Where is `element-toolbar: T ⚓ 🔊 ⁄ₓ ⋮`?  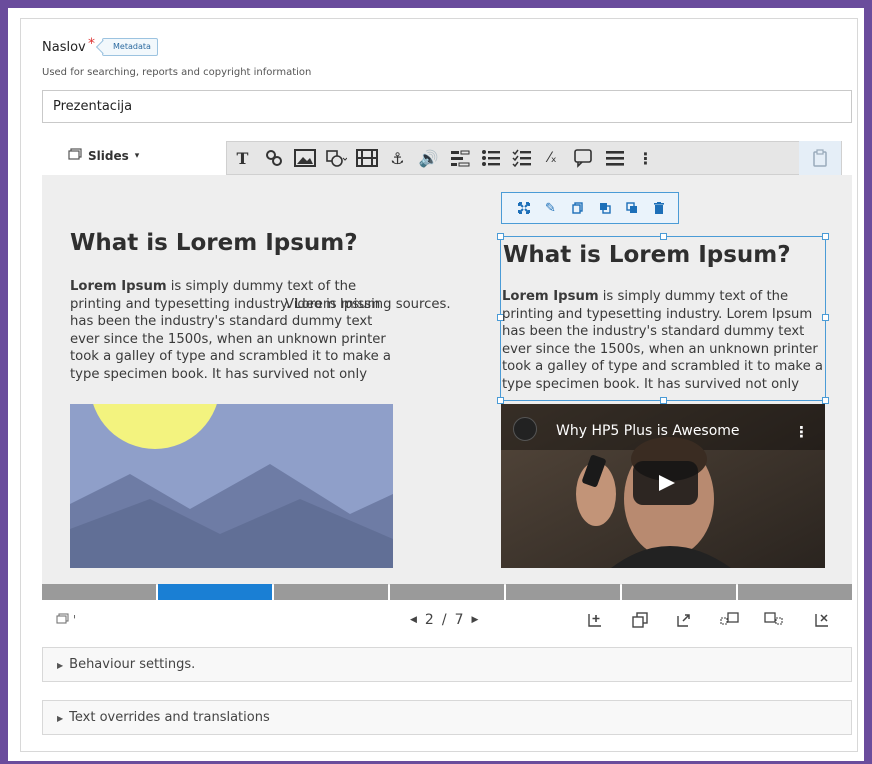 element-toolbar: T ⚓ 🔊 ⁄ₓ ⋮ is located at coordinates (534, 158).